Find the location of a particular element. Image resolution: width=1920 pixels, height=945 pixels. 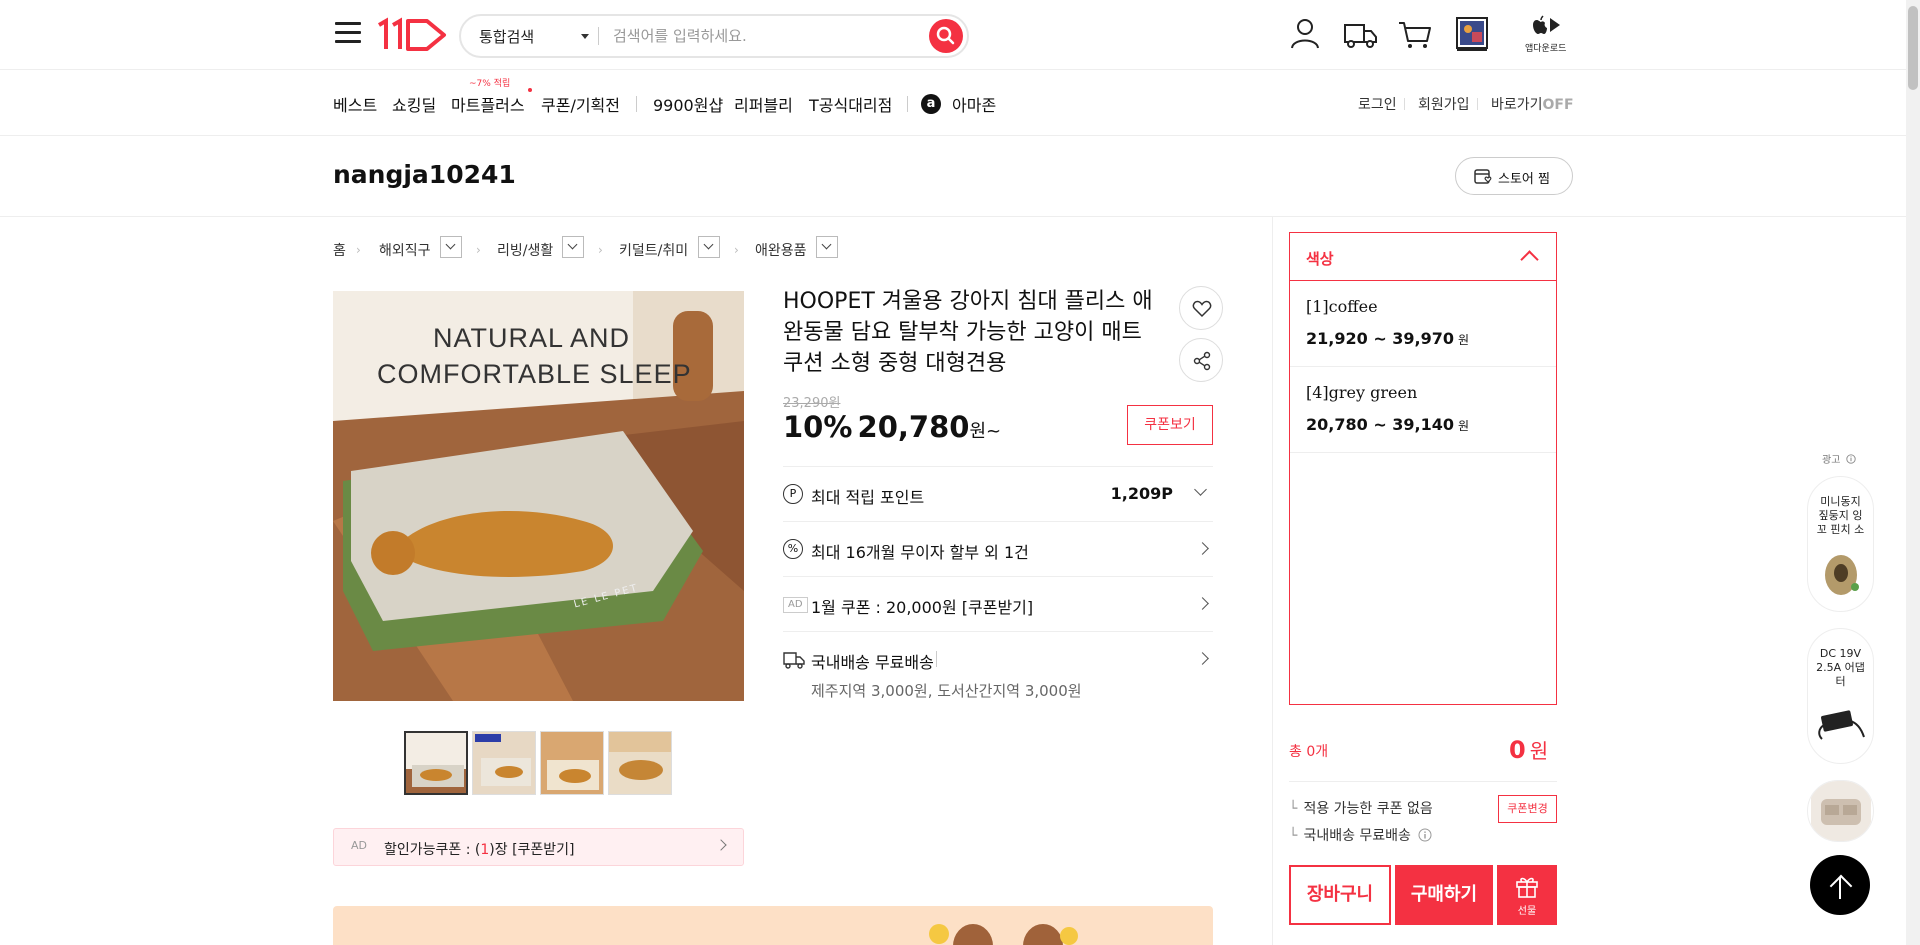

add-to-cart-button: 장바구니 is located at coordinates (1340, 895).